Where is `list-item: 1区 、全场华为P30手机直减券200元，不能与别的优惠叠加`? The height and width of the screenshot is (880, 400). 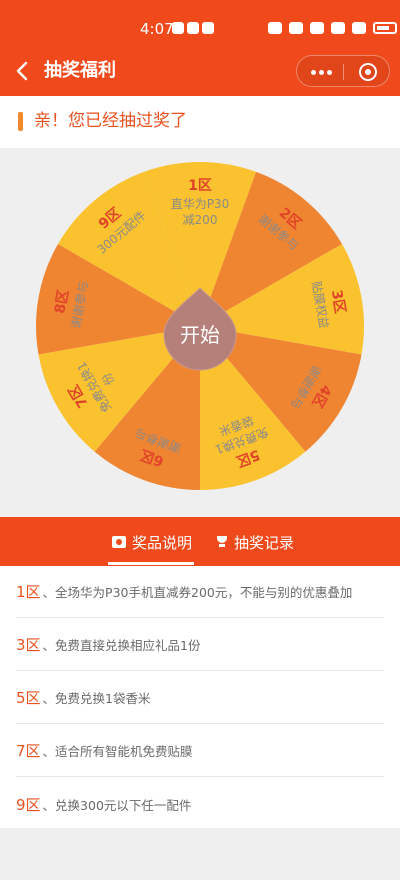
list-item: 1区 、全场华为P30手机直减券200元，不能与别的优惠叠加 is located at coordinates (200, 592).